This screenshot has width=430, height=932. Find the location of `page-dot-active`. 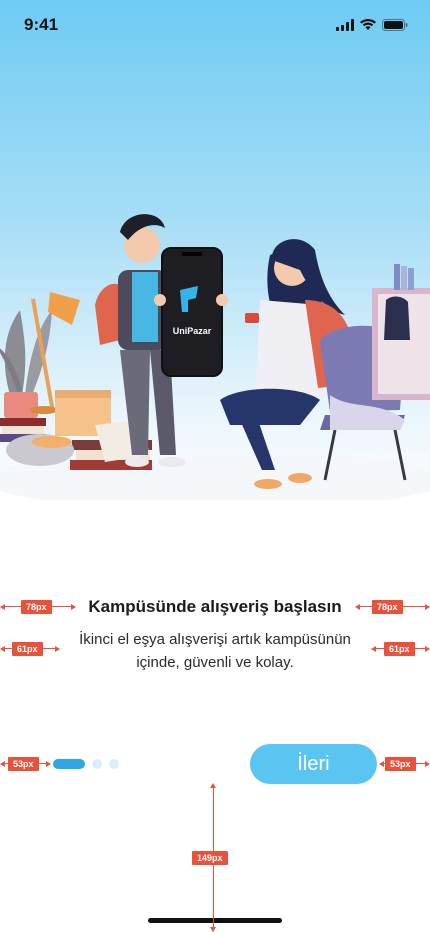

page-dot-active is located at coordinates (69, 764).